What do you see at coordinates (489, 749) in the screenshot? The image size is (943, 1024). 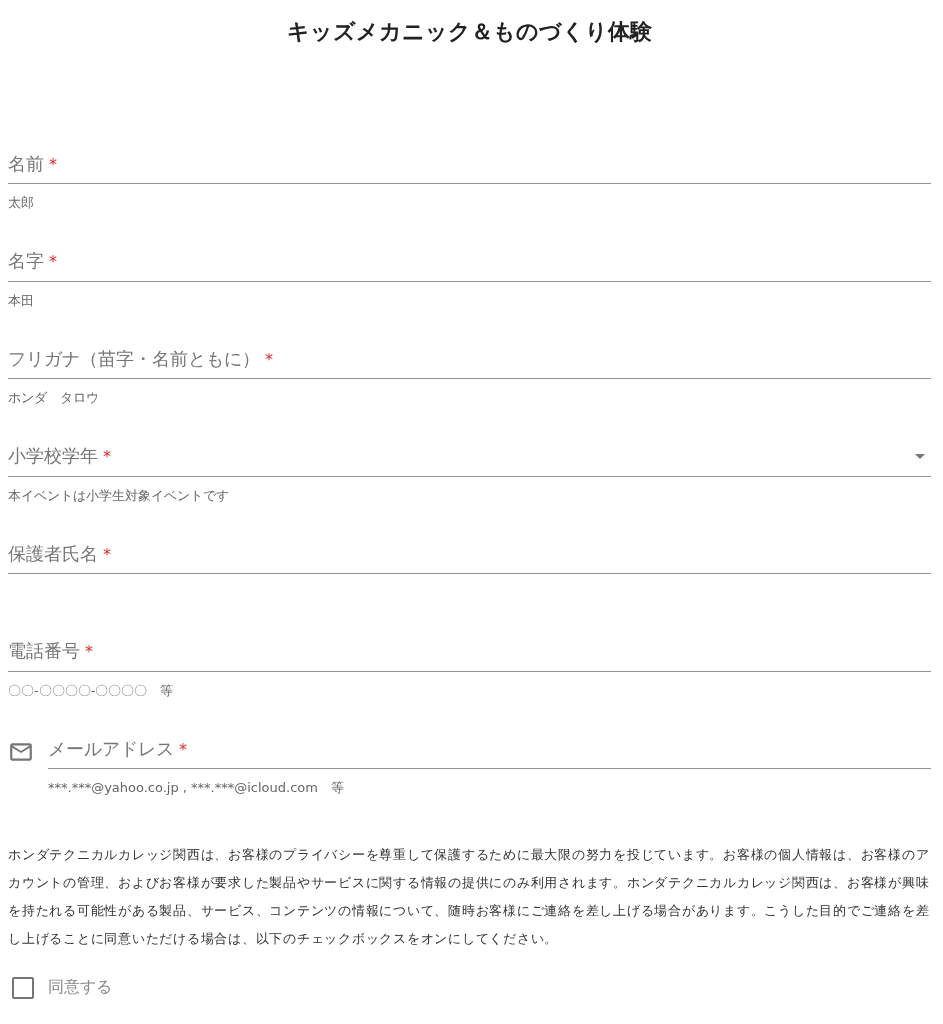 I see `input-field: メールアドレス *` at bounding box center [489, 749].